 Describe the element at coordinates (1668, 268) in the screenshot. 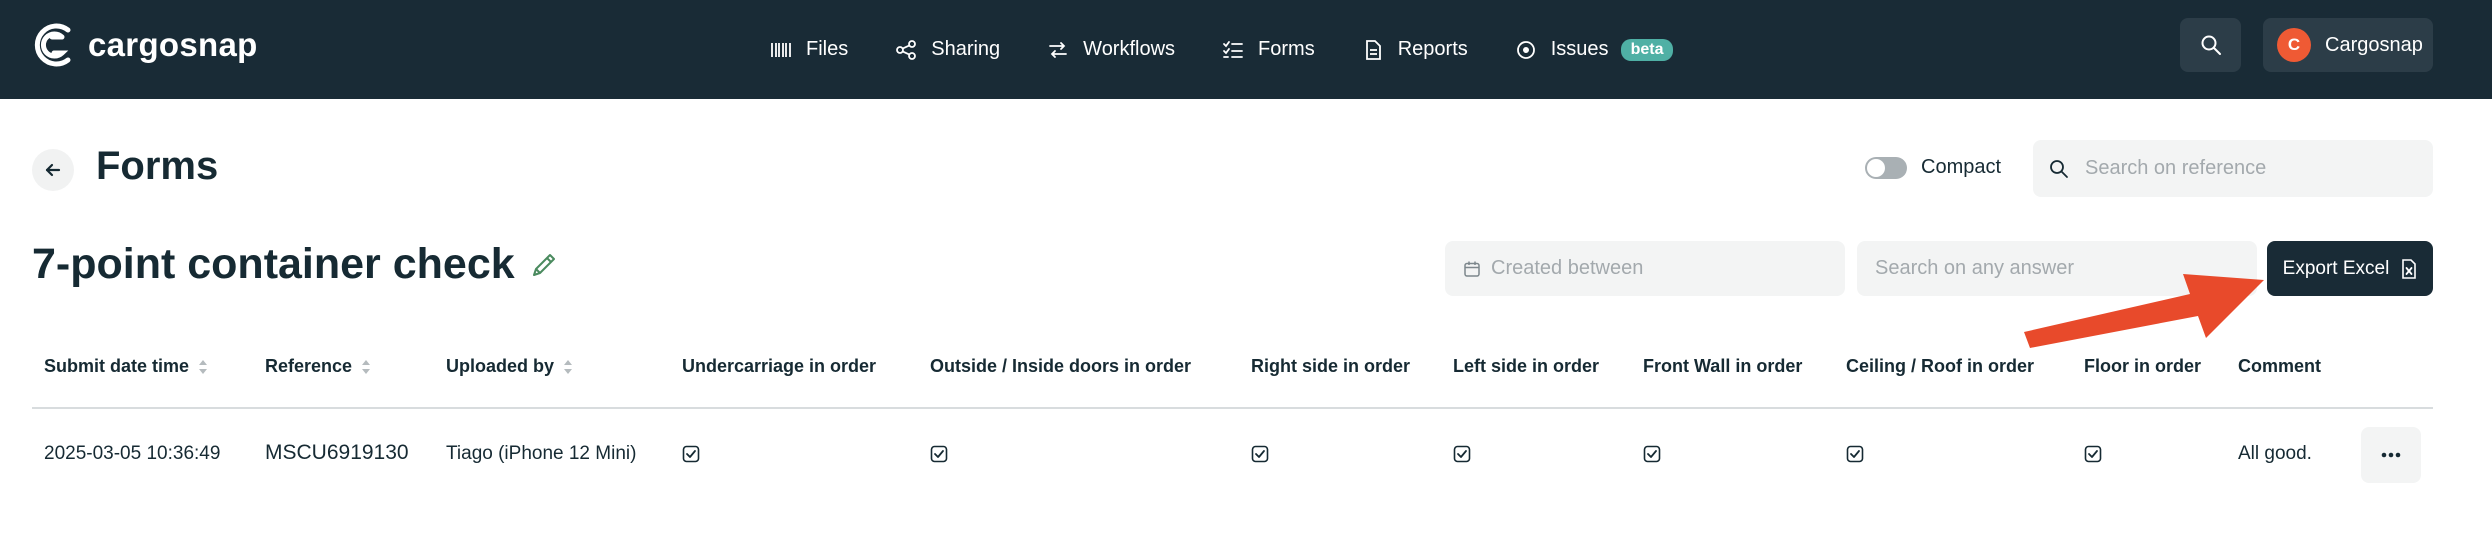

I see `created-between-input` at that location.